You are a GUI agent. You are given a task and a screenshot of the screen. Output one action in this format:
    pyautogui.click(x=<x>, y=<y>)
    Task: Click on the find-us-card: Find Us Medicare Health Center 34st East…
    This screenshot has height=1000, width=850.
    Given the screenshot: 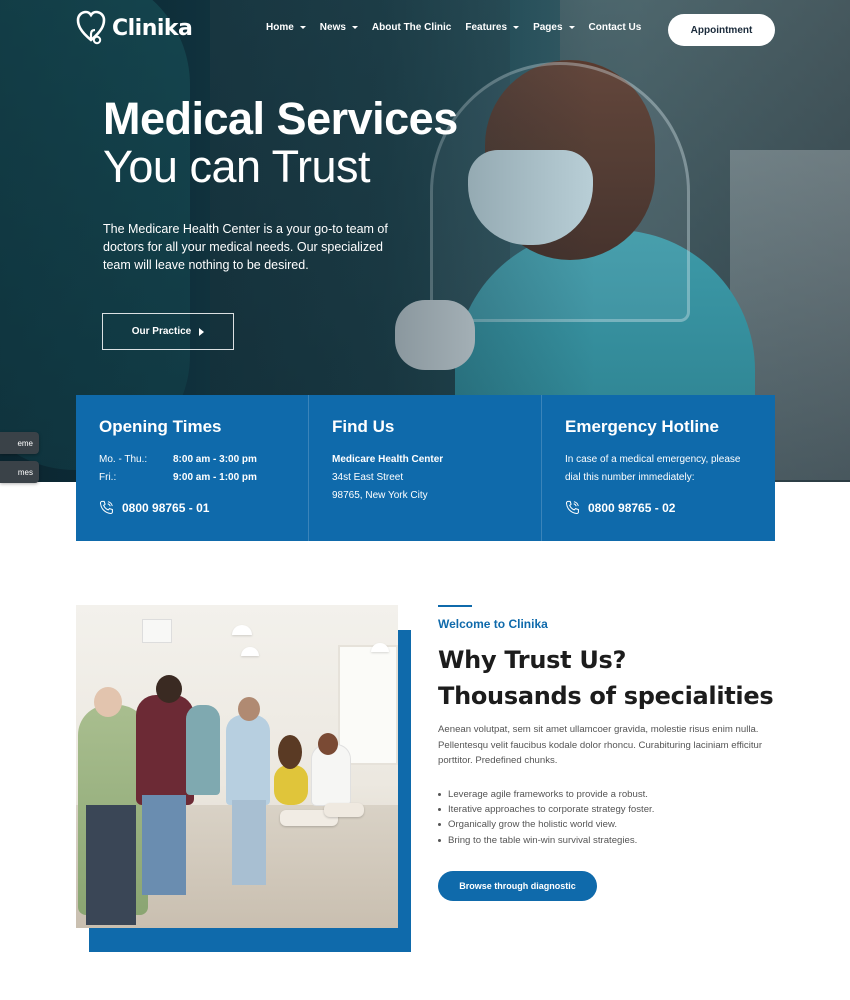 What is the action you would take?
    pyautogui.click(x=425, y=468)
    